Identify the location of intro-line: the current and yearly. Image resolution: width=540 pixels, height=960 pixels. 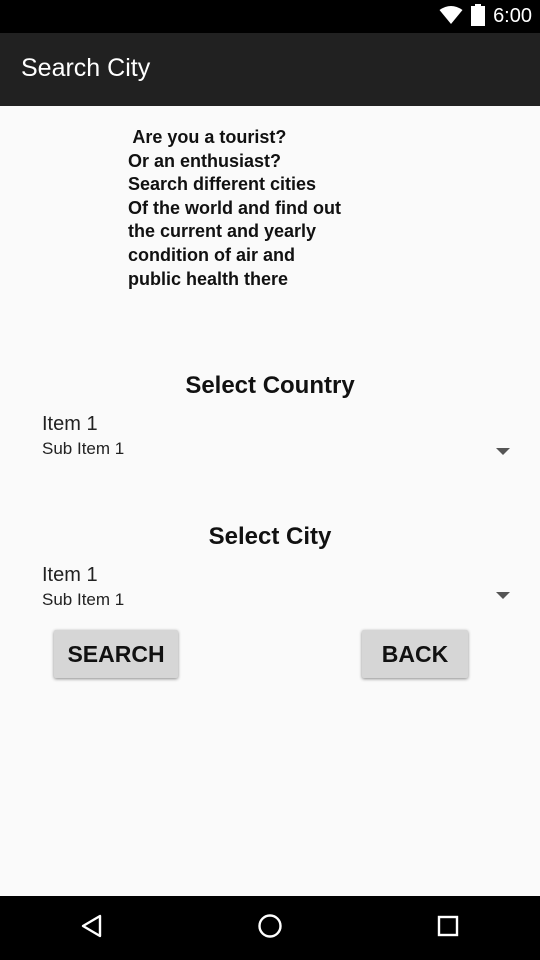
(222, 231).